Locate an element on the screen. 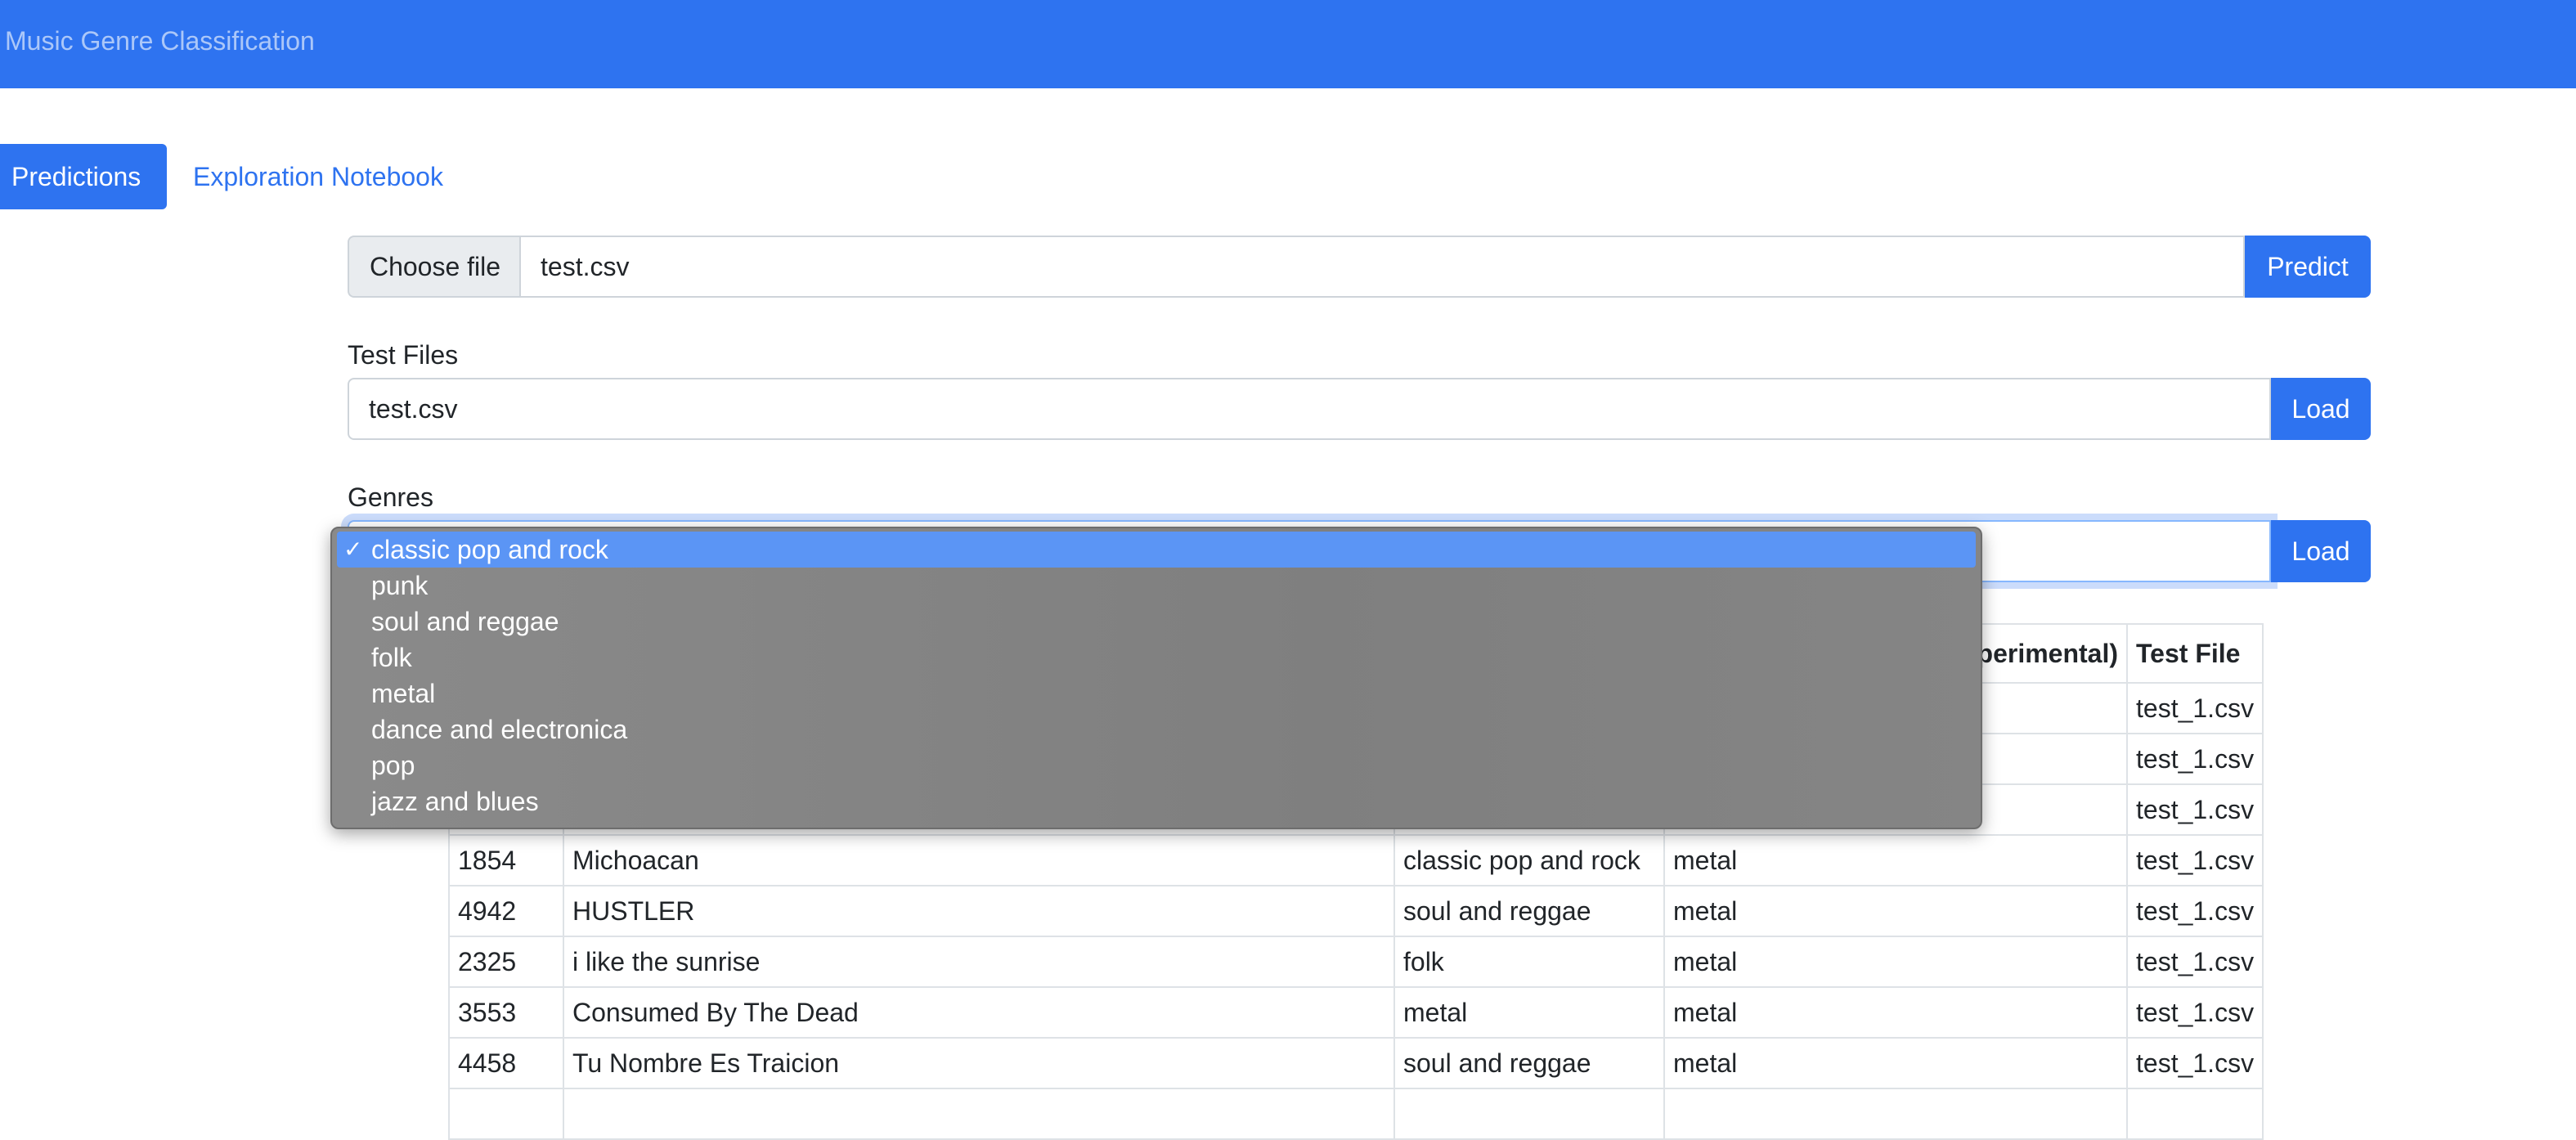  table-cell: 4458 is located at coordinates (506, 1063).